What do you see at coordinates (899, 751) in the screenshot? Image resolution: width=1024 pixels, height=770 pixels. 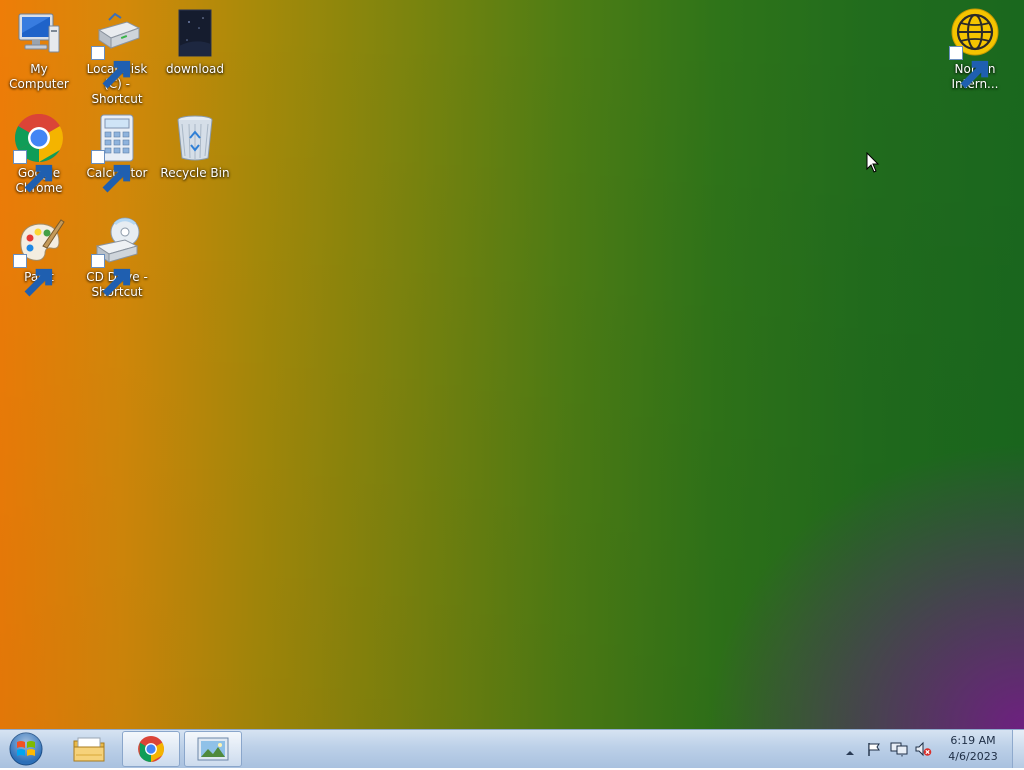 I see `network-icon` at bounding box center [899, 751].